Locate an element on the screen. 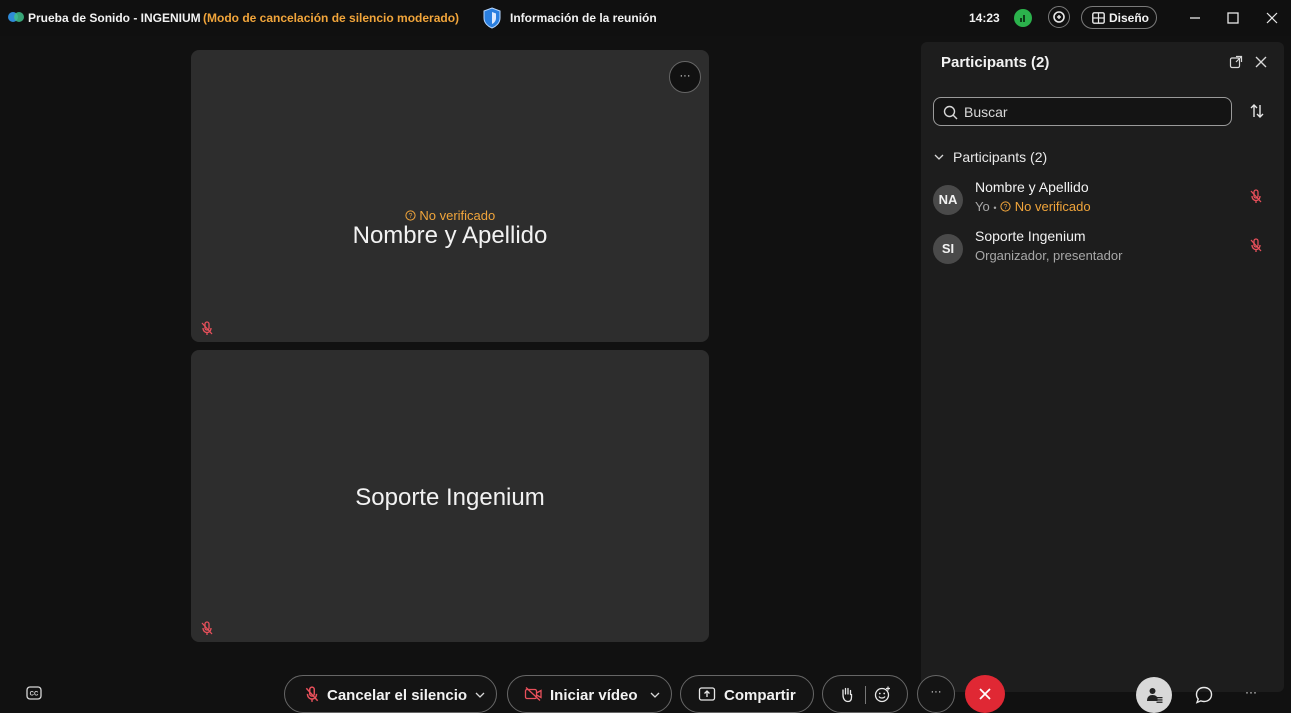 This screenshot has height=713, width=1291. more-menu-button: ··· is located at coordinates (1251, 692).